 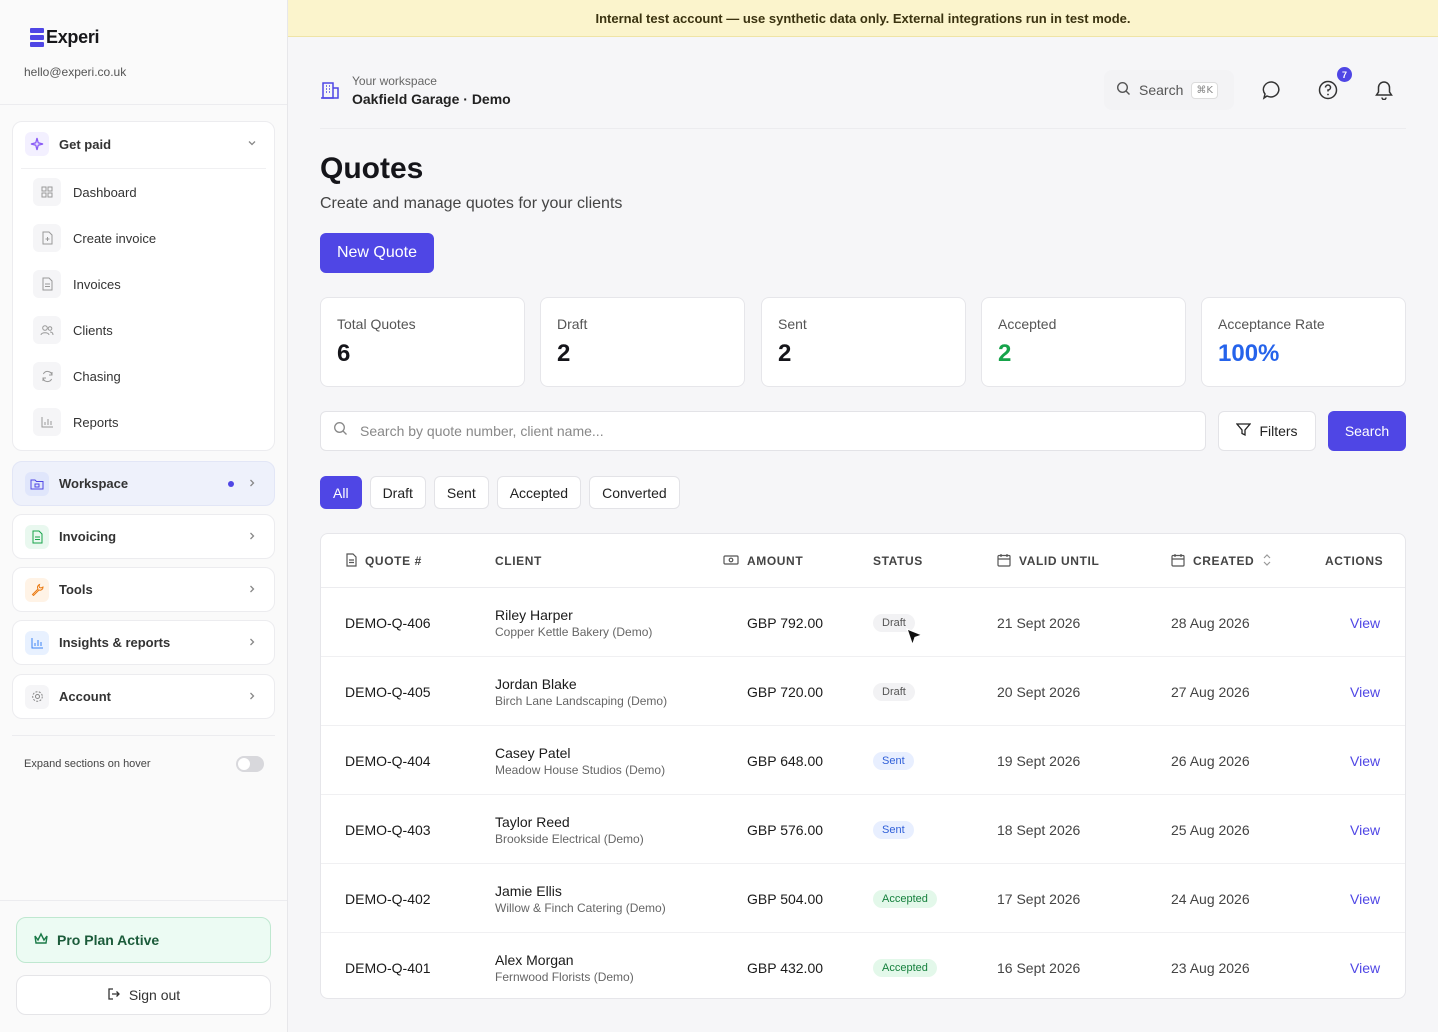 What do you see at coordinates (1083, 342) in the screenshot?
I see `stat-card-accepted: Accepted 2` at bounding box center [1083, 342].